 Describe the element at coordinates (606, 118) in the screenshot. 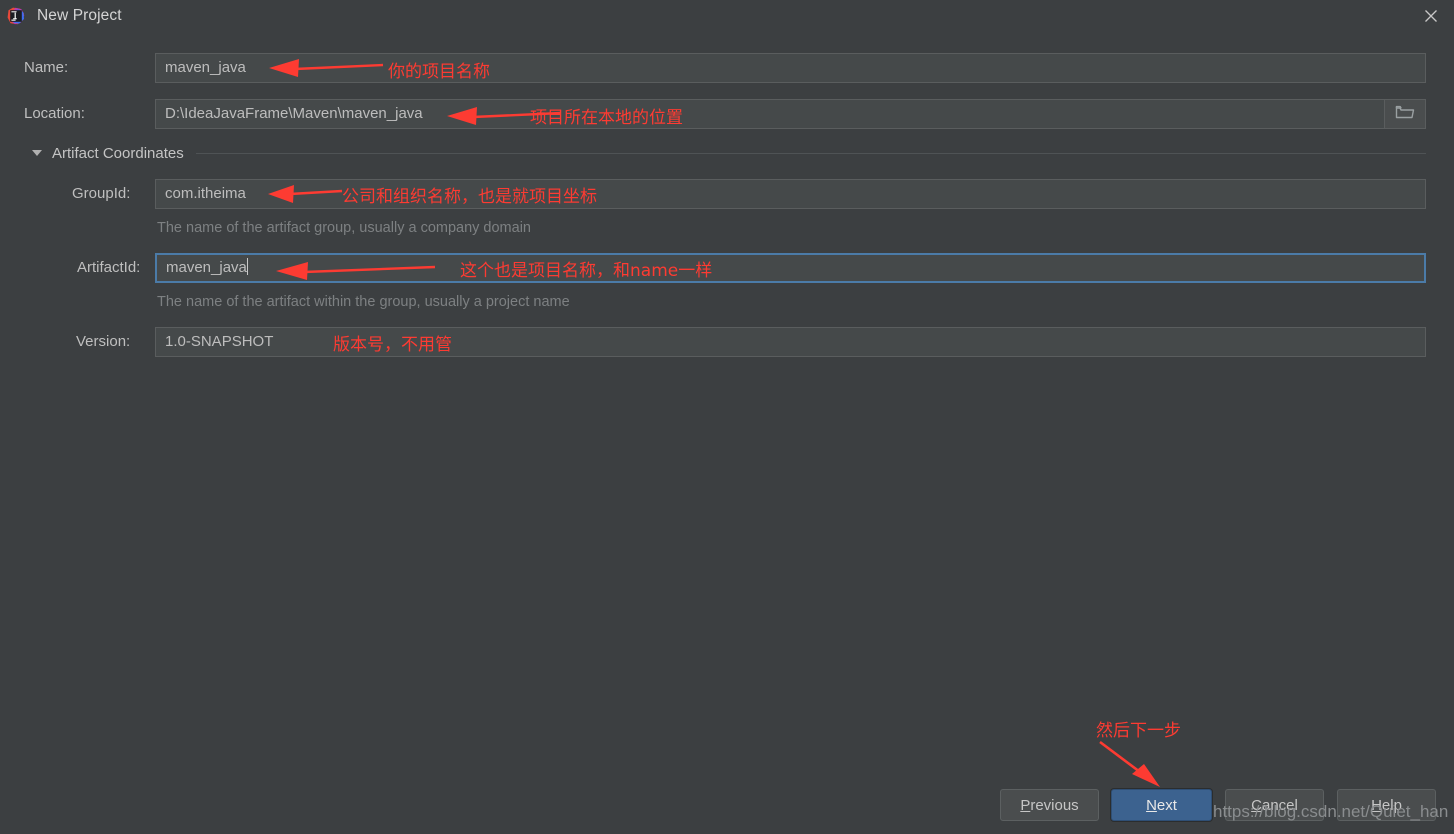

I see `annotation-location: 项目所在本地的位置` at that location.